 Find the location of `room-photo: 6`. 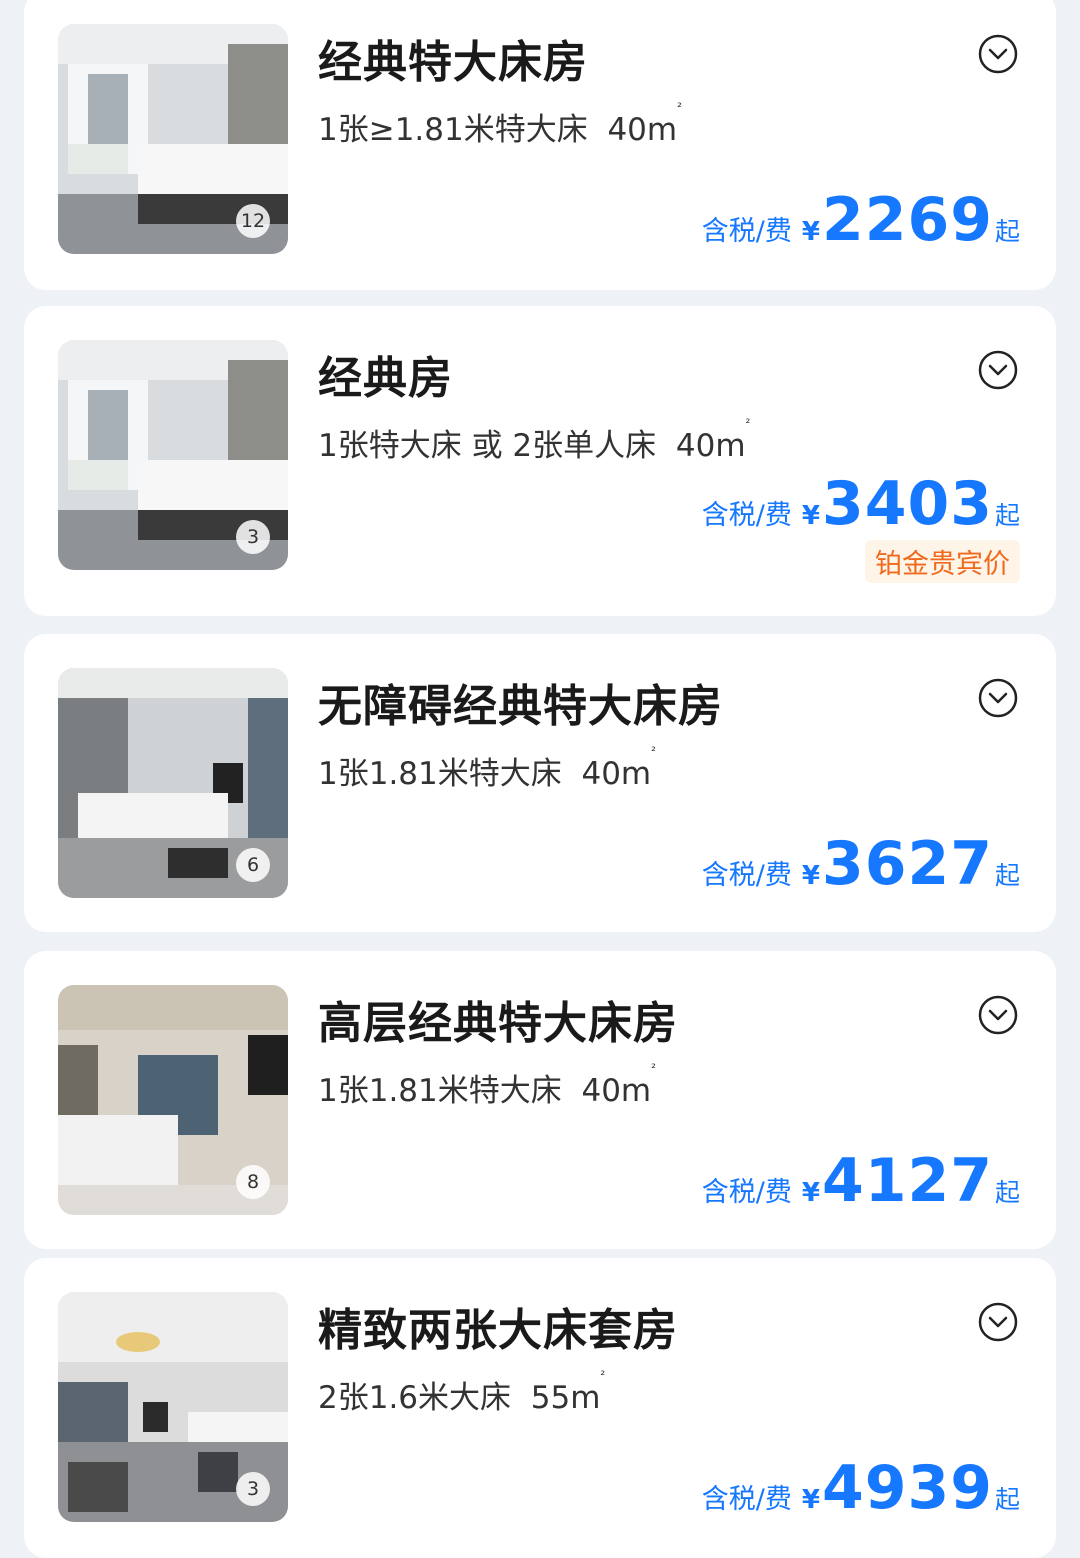

room-photo: 6 is located at coordinates (173, 783).